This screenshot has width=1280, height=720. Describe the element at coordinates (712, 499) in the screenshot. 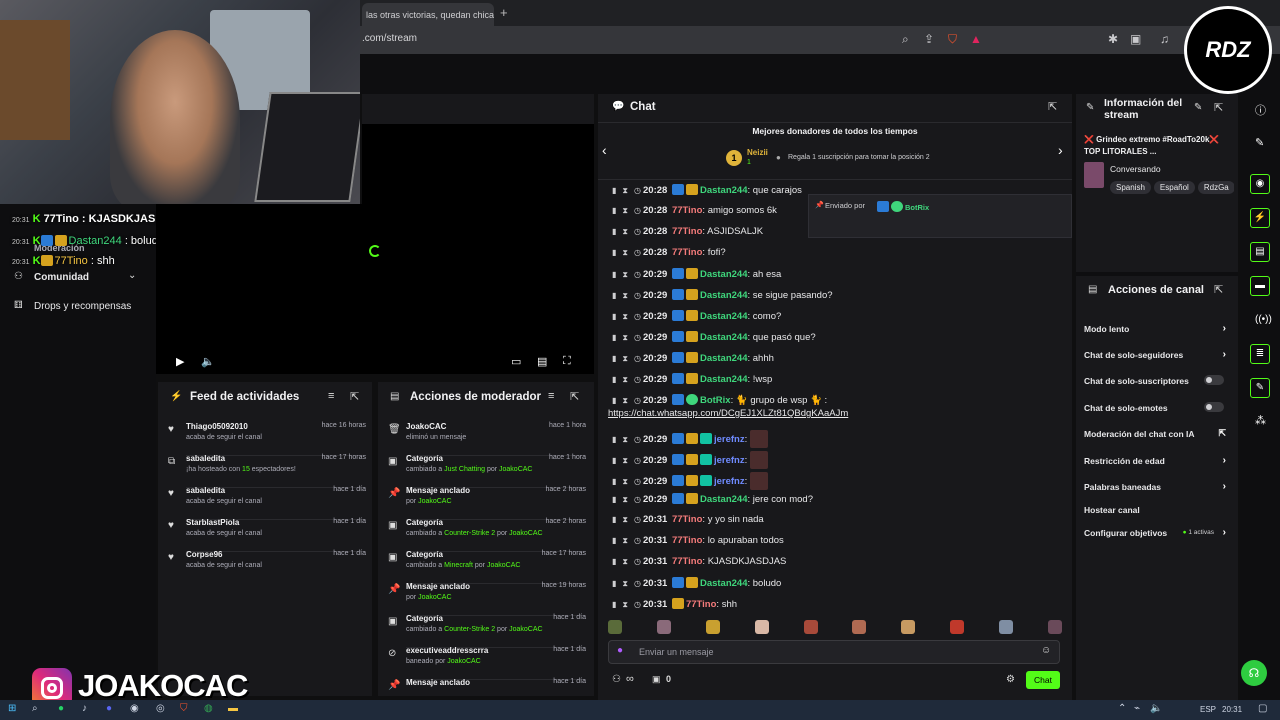

I see `chat-message: ▮ ⧗ ◷ 20:29 Dastan244: jere con mod?` at that location.